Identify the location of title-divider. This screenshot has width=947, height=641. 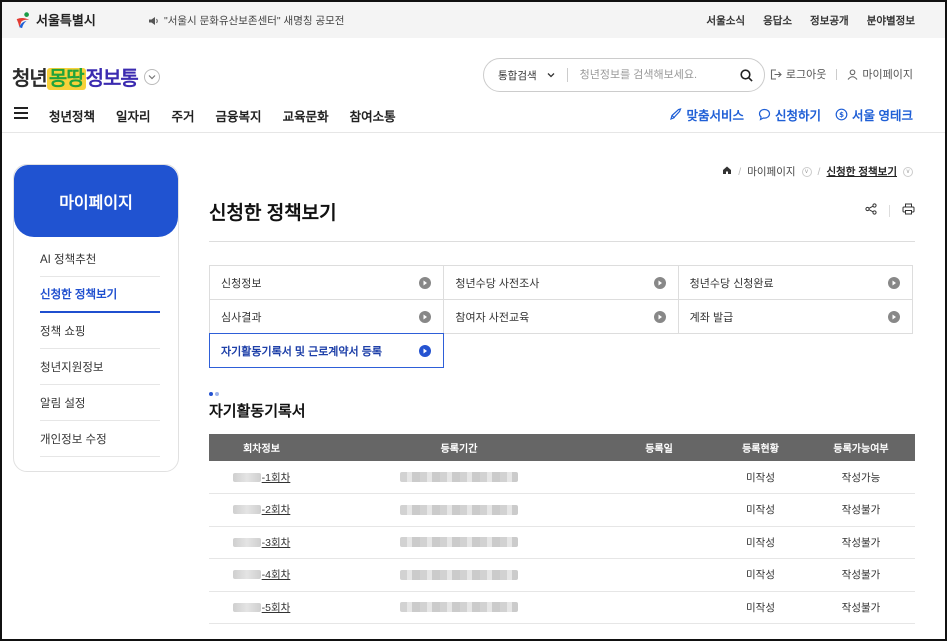
(562, 241).